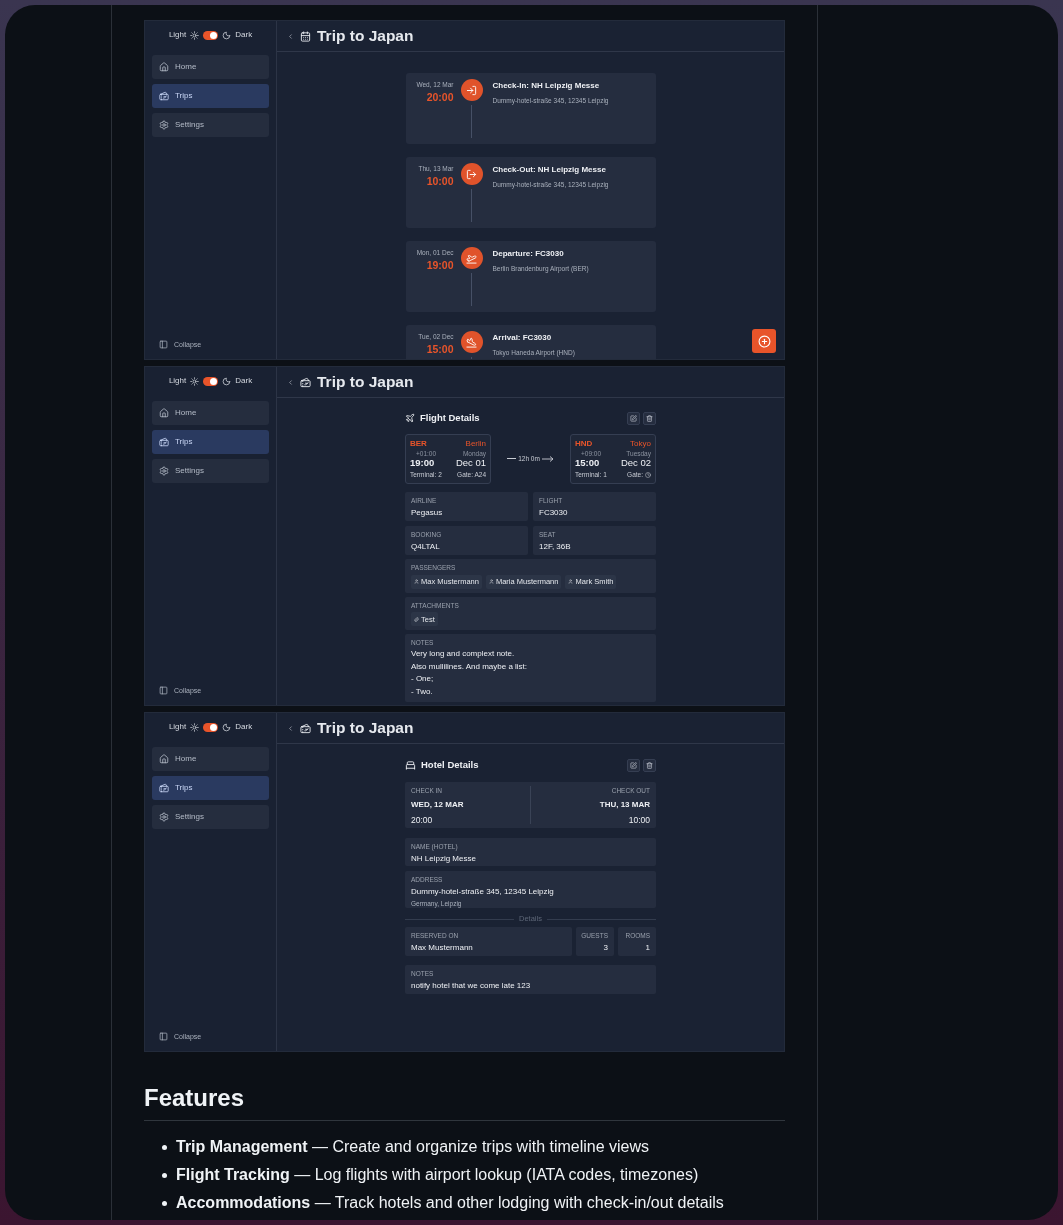  Describe the element at coordinates (450, 417) in the screenshot. I see `details-heading: Flight Details` at that location.